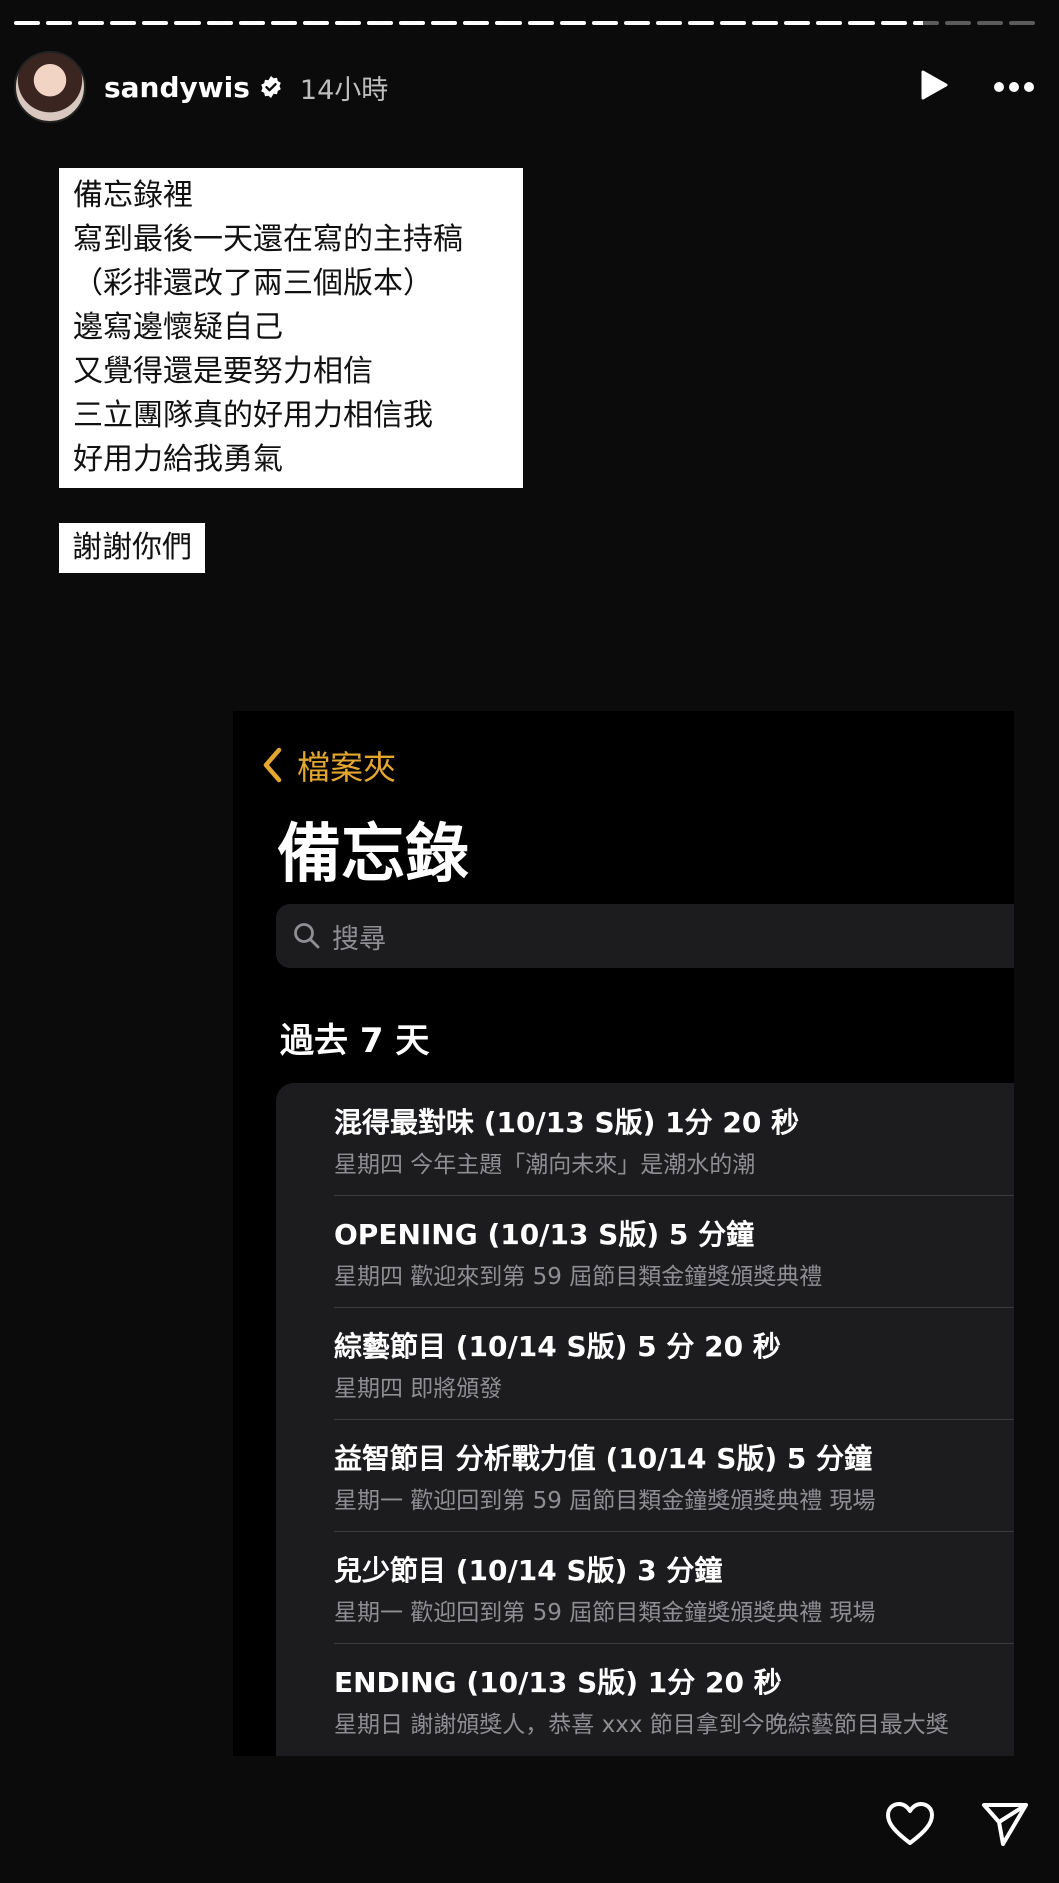 The image size is (1059, 1883). I want to click on caption-line: 好用力給我勇氣, so click(178, 459).